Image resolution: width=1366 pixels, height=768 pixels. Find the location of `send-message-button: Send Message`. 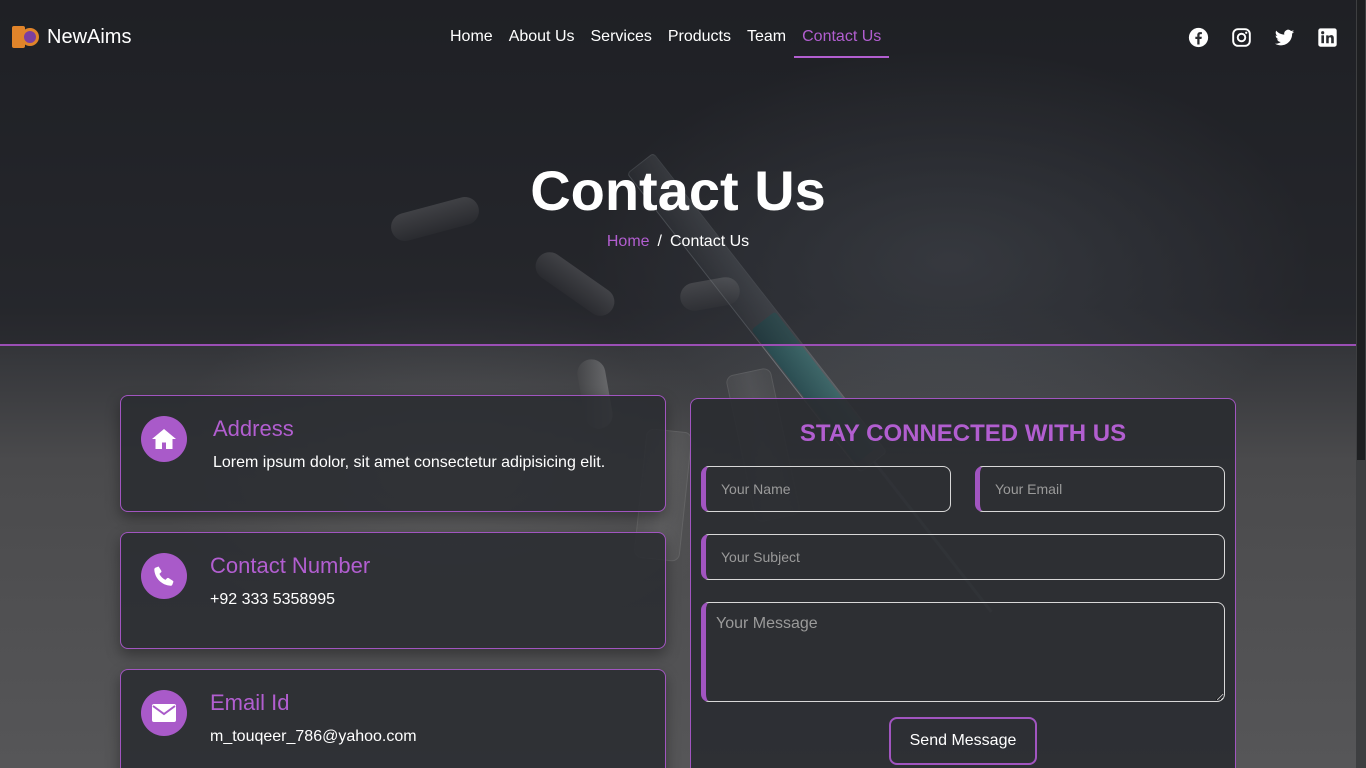

send-message-button: Send Message is located at coordinates (963, 741).